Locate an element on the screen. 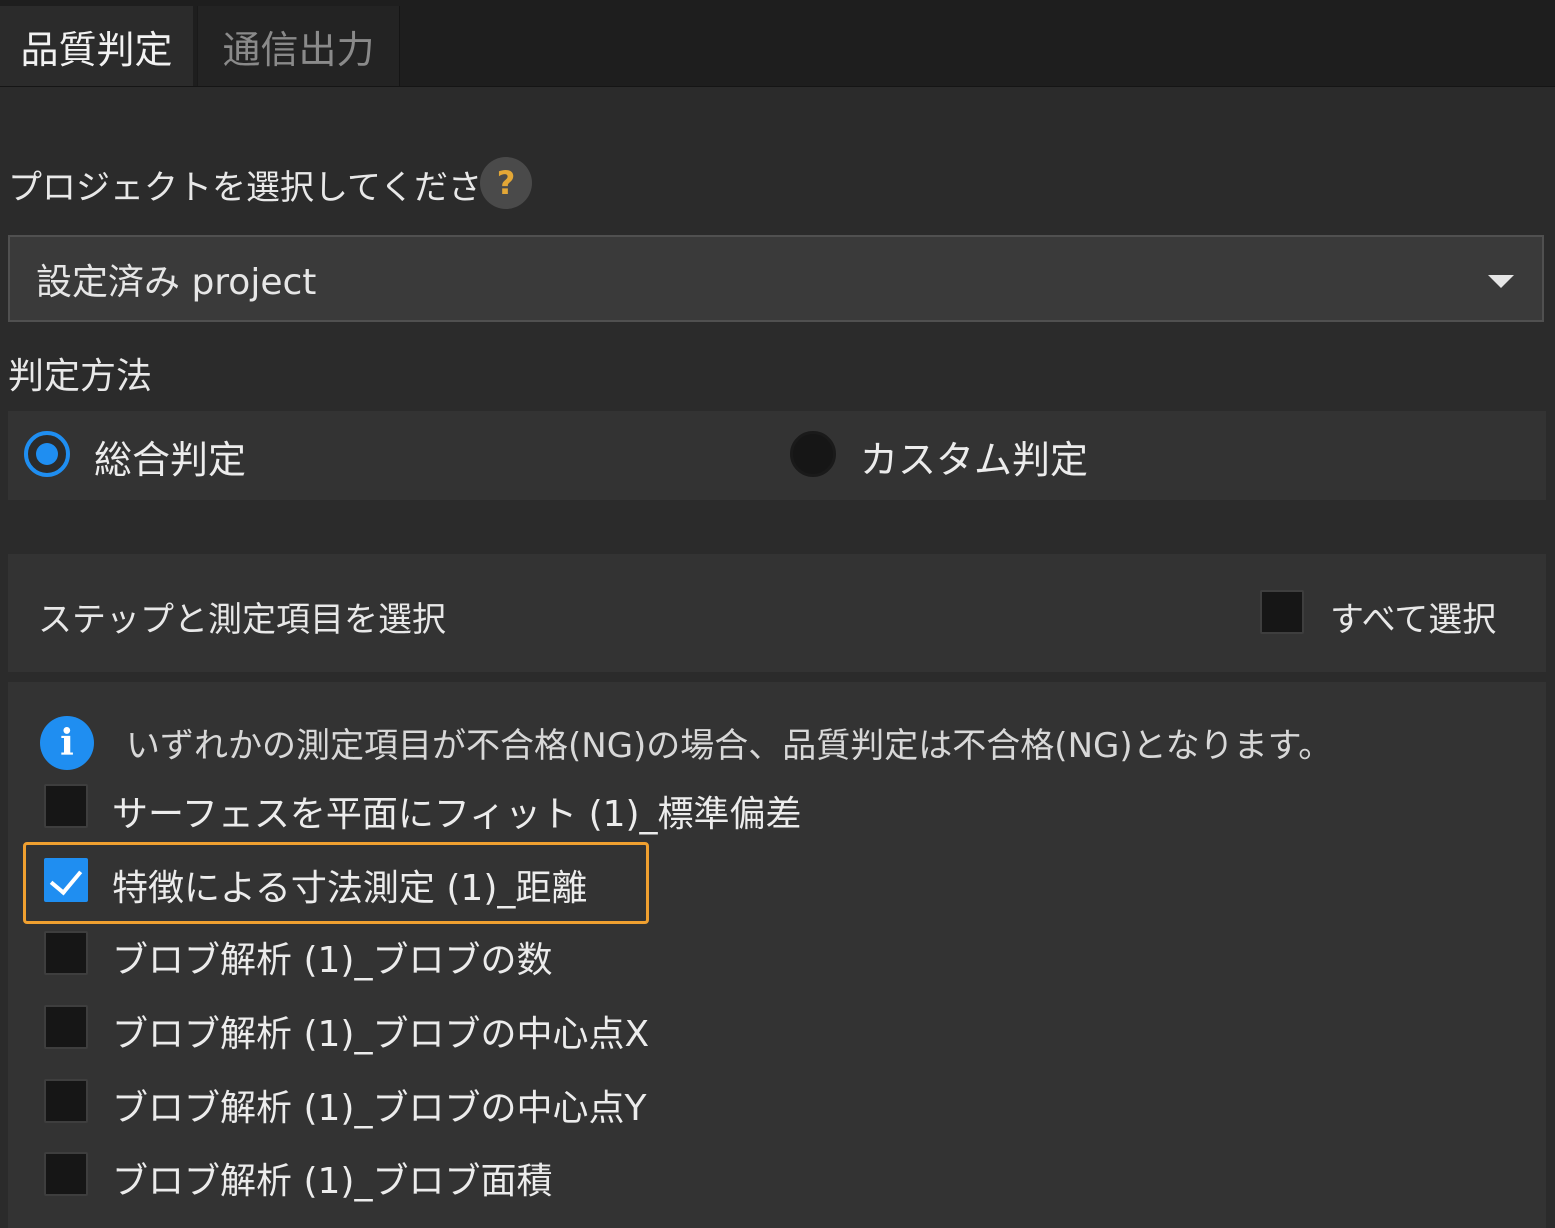 The height and width of the screenshot is (1228, 1555). checkmark-icon is located at coordinates (66, 878).